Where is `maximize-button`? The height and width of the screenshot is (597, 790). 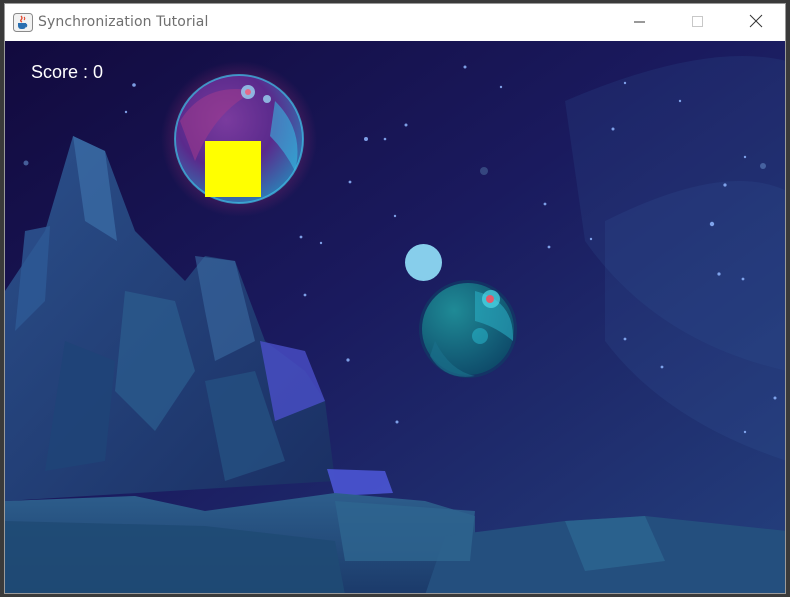 maximize-button is located at coordinates (698, 22).